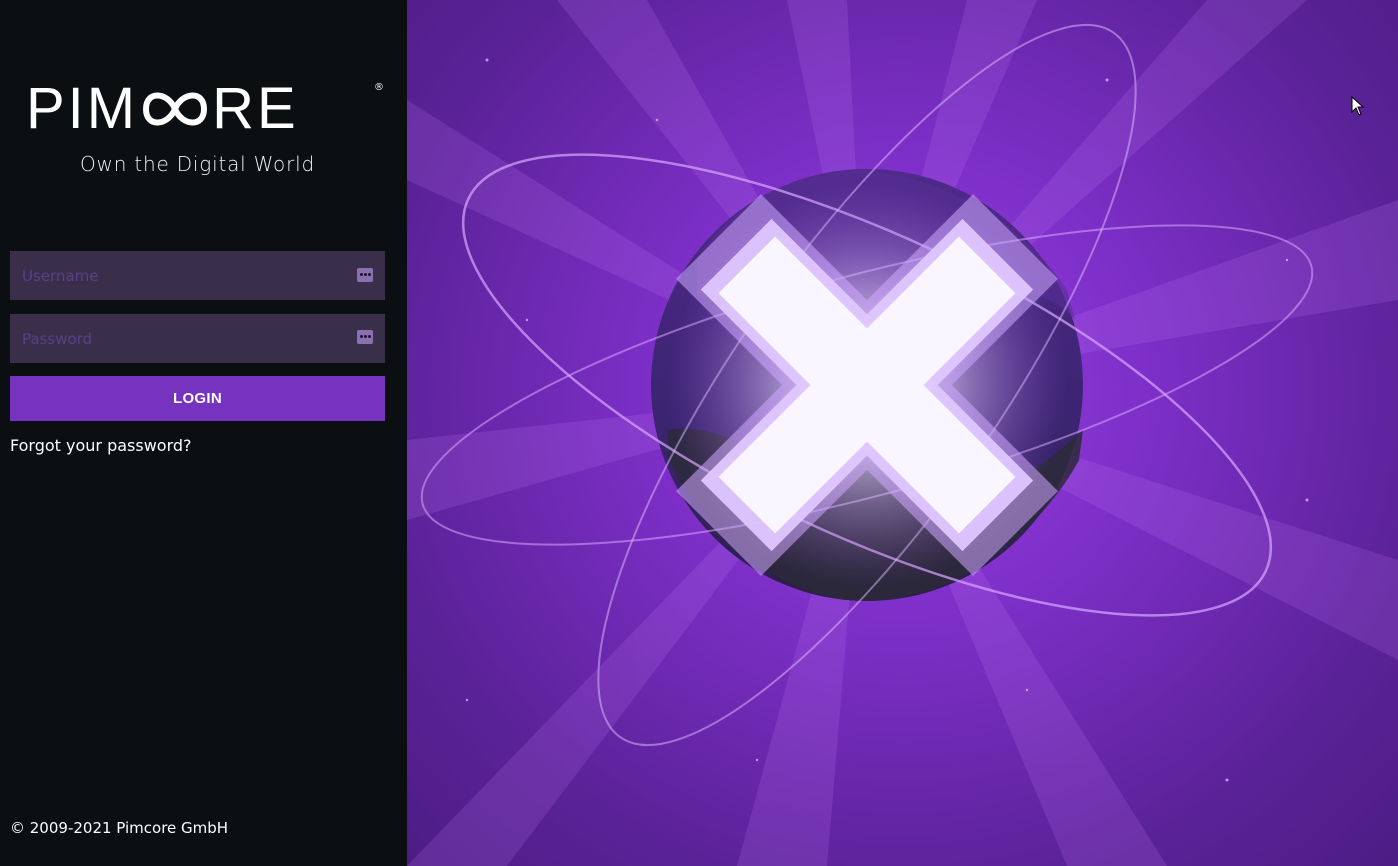  Describe the element at coordinates (197, 164) in the screenshot. I see `tagline: Own the Digital World` at that location.